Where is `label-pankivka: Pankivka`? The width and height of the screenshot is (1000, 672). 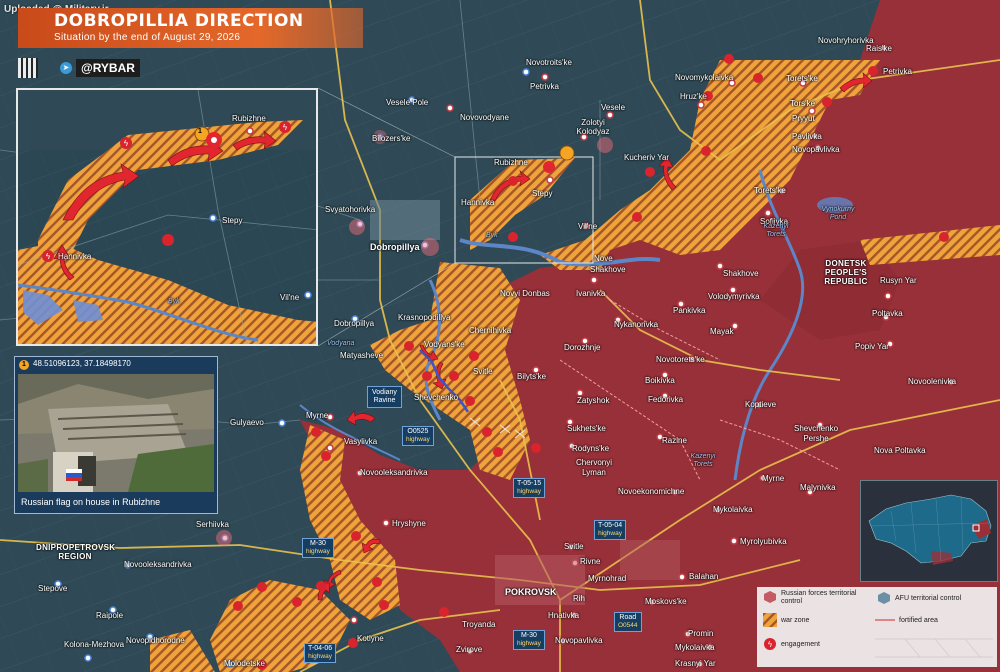 label-pankivka: Pankivka is located at coordinates (689, 310).